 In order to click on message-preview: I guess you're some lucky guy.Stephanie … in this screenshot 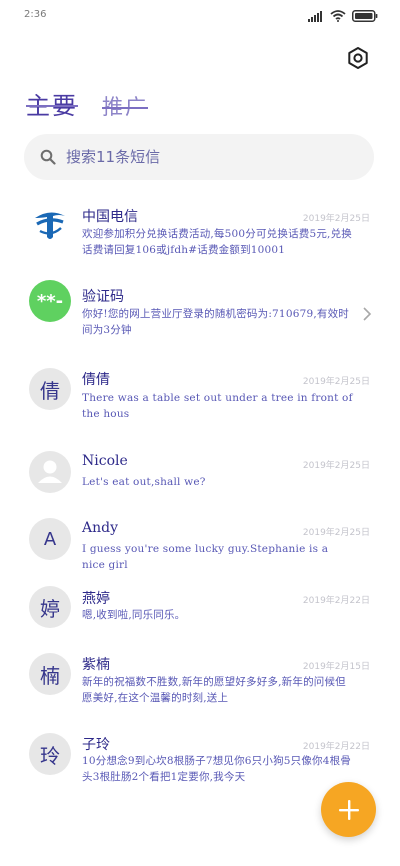, I will do `click(205, 557)`.